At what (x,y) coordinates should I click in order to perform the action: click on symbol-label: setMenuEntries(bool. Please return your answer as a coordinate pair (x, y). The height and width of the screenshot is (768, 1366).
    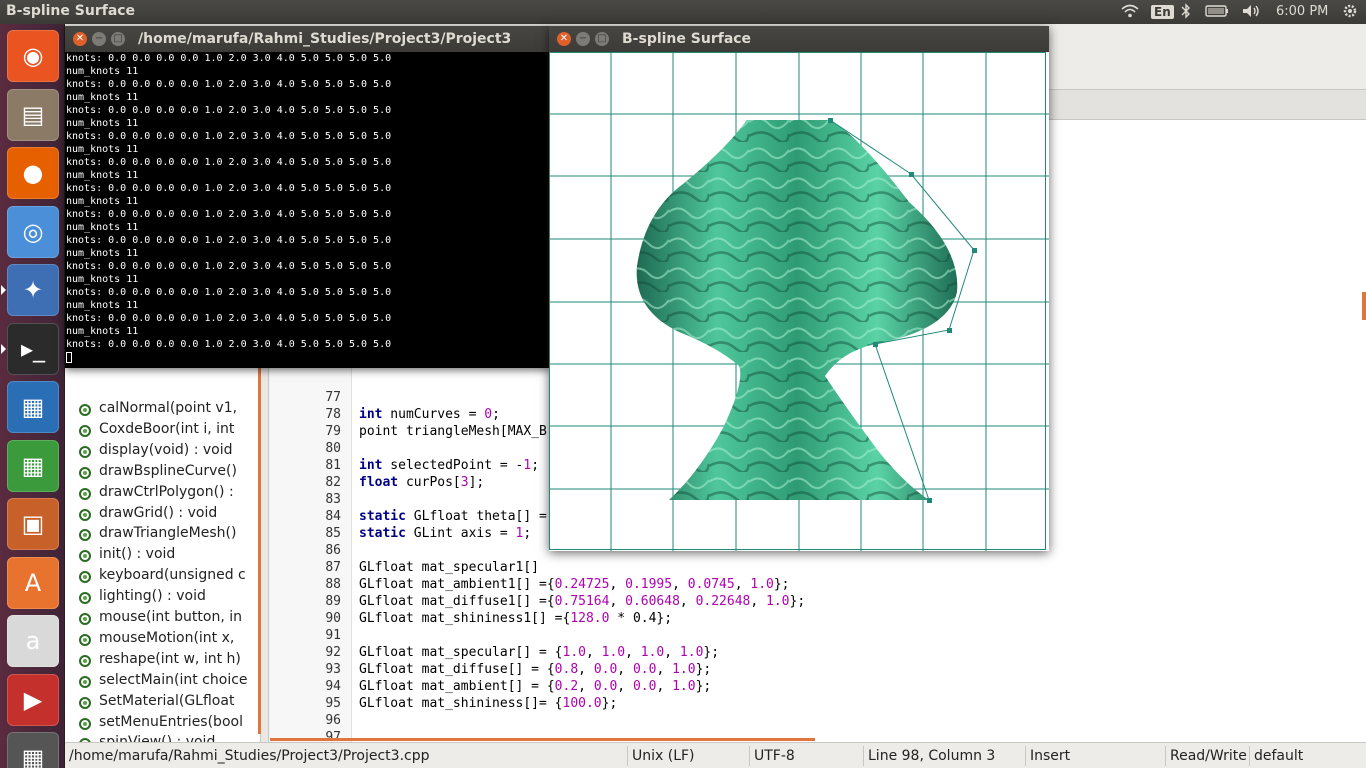
    Looking at the image, I should click on (171, 721).